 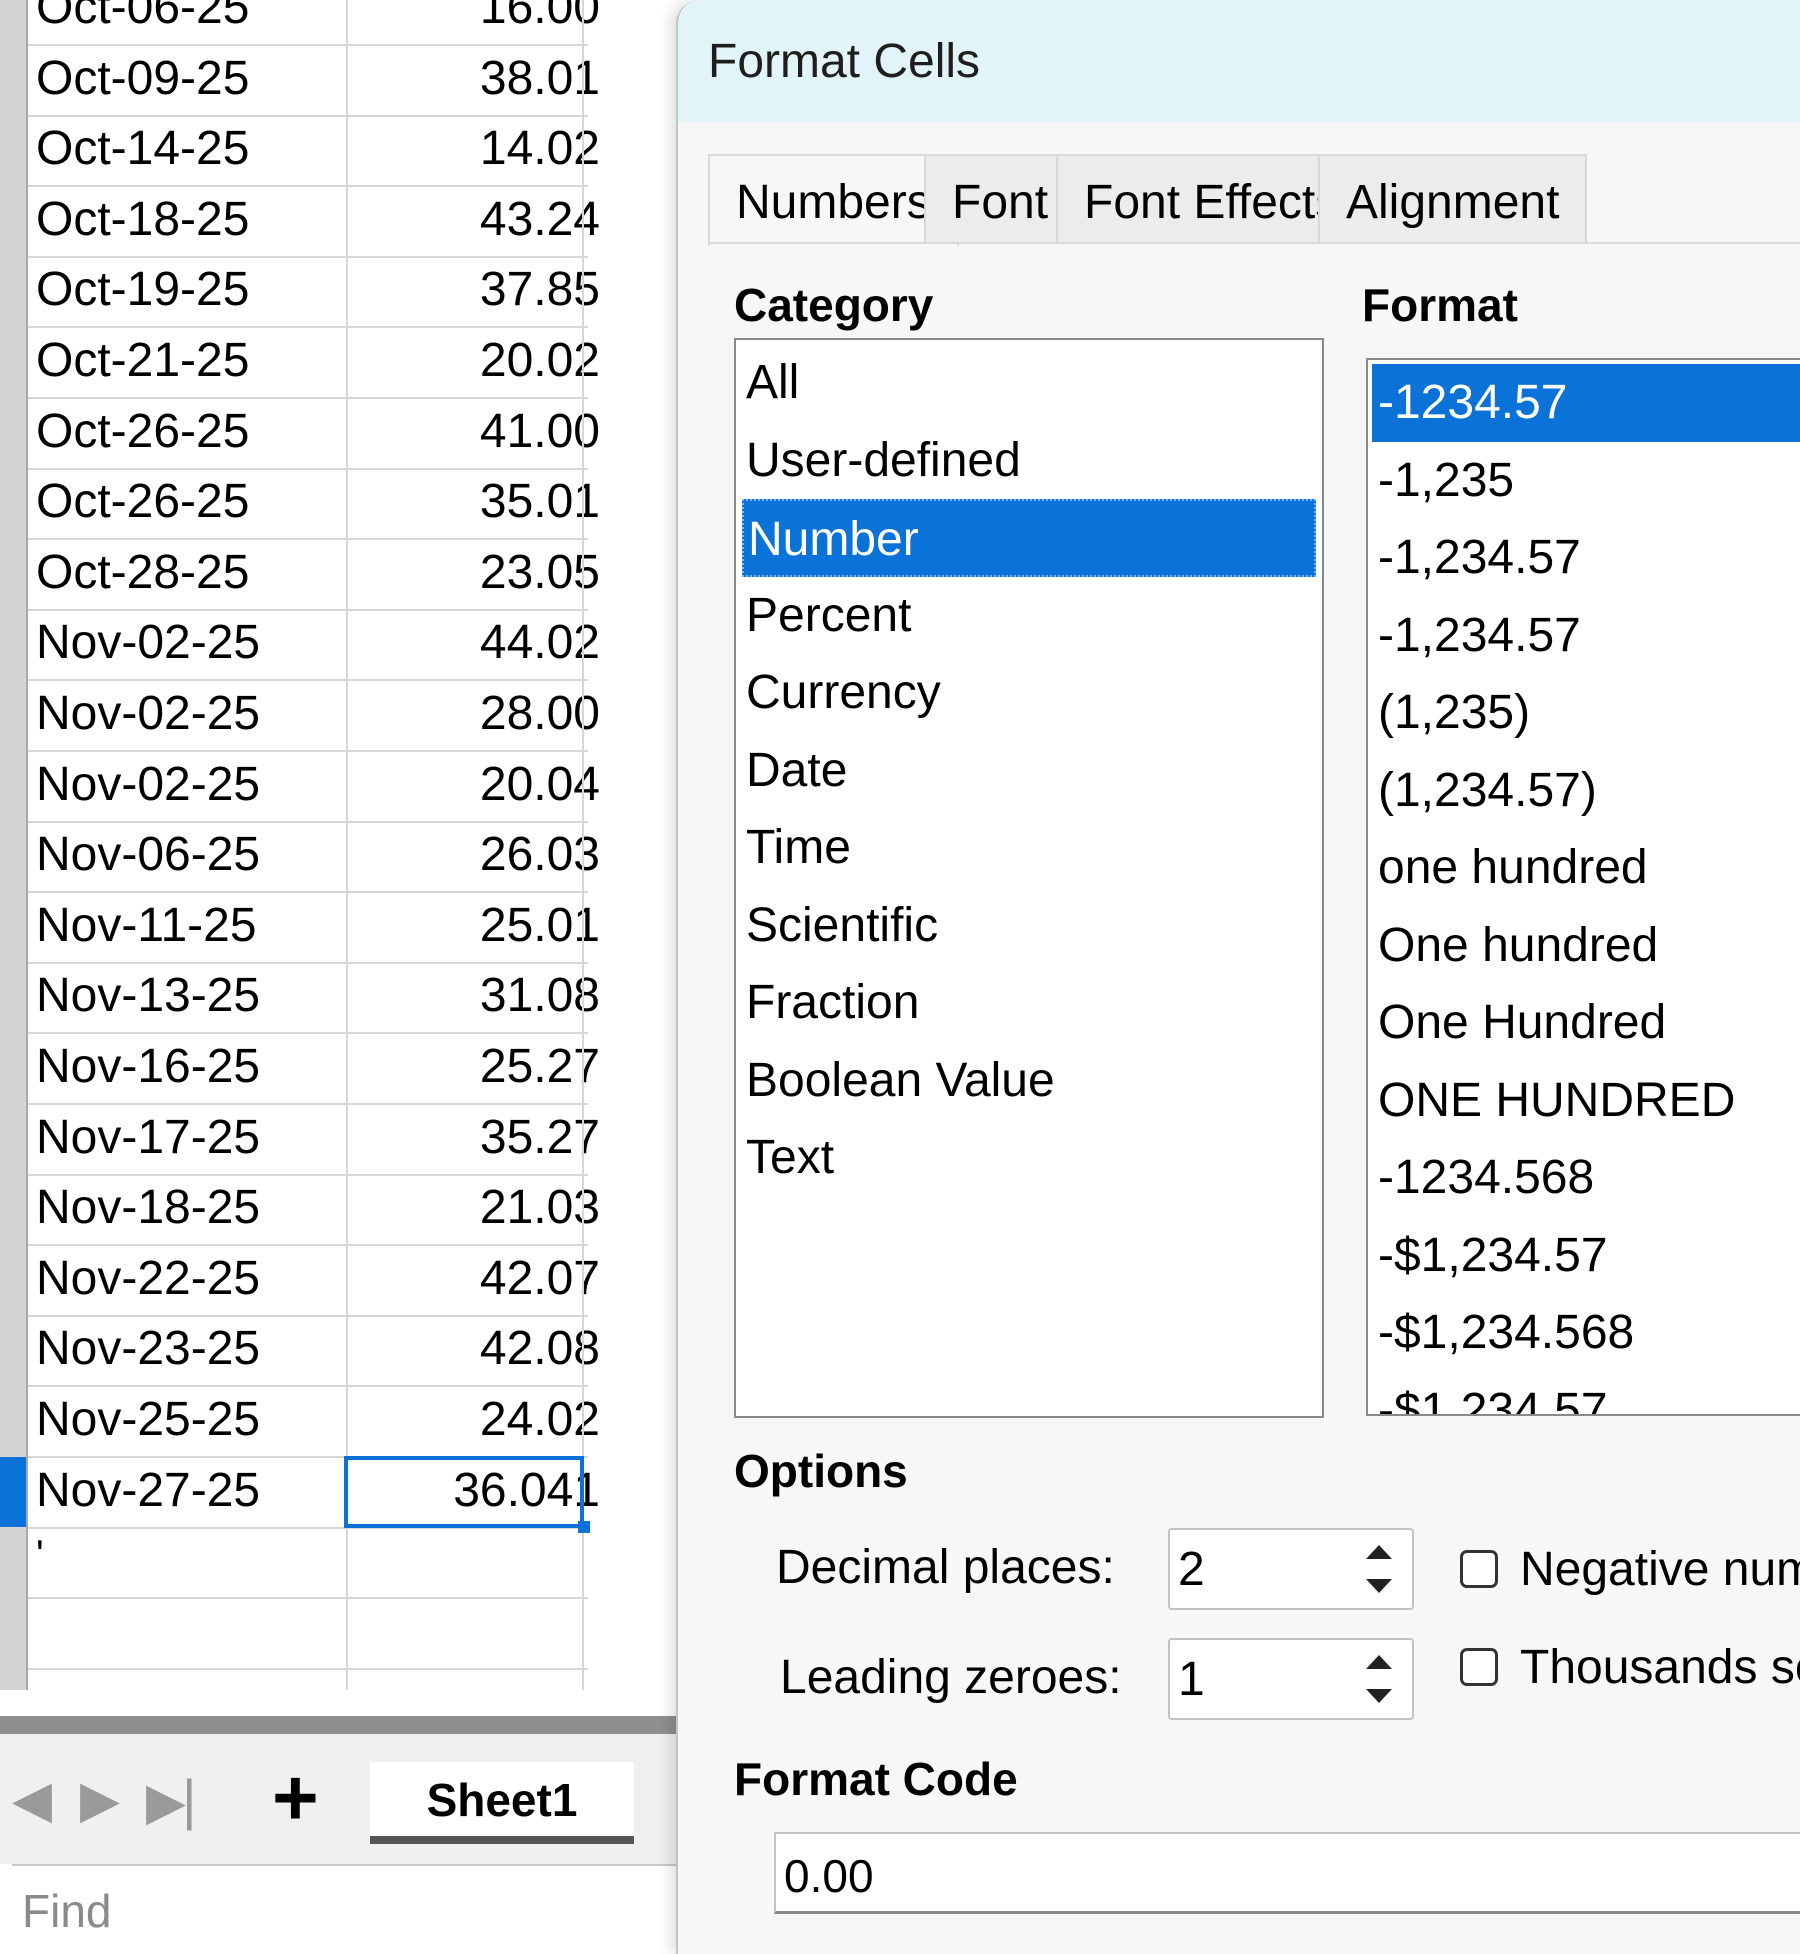 What do you see at coordinates (148, 855) in the screenshot?
I see `date-cell: Nov-06-25` at bounding box center [148, 855].